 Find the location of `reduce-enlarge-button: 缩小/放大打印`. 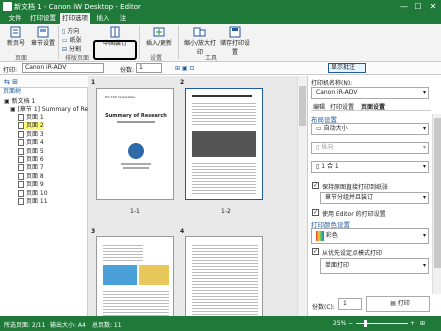

reduce-enlarge-button: 缩小/放大打印 is located at coordinates (200, 41).